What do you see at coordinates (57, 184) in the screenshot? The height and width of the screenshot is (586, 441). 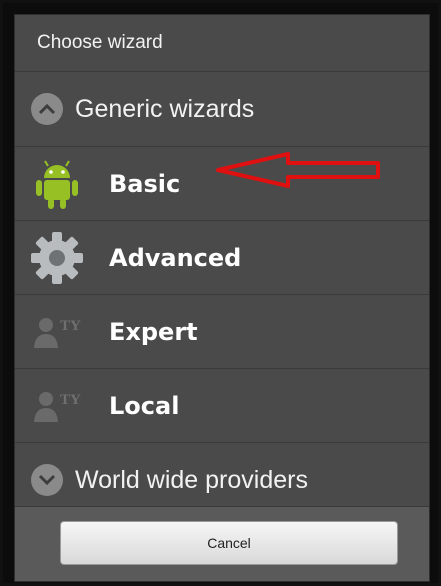 I see `android-icon` at bounding box center [57, 184].